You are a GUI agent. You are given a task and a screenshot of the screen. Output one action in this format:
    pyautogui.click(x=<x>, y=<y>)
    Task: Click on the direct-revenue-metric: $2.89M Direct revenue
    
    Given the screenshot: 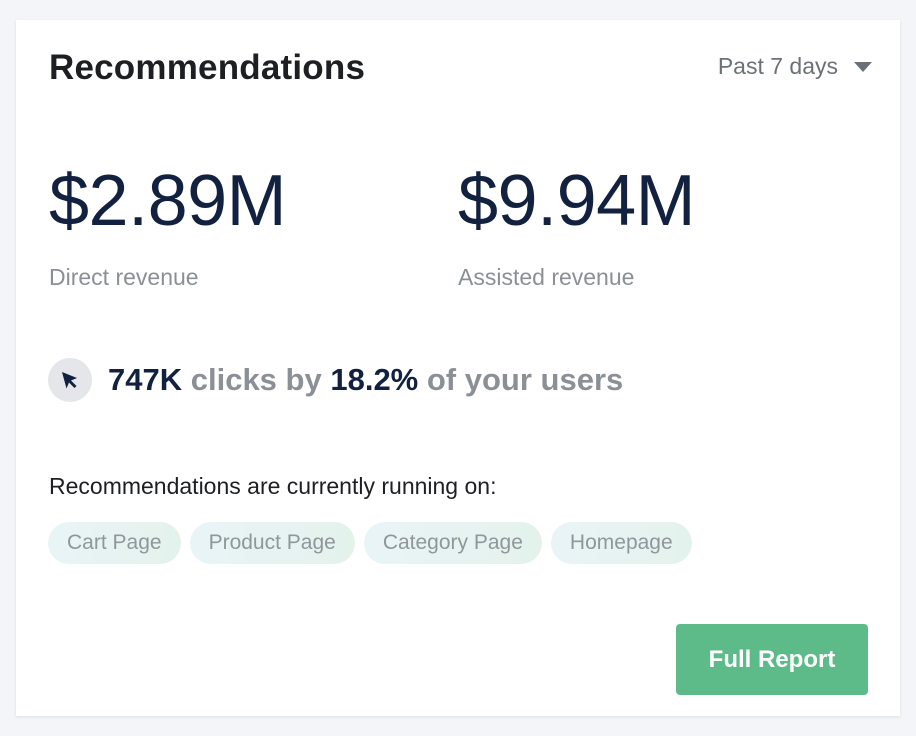 What is the action you would take?
    pyautogui.click(x=168, y=225)
    